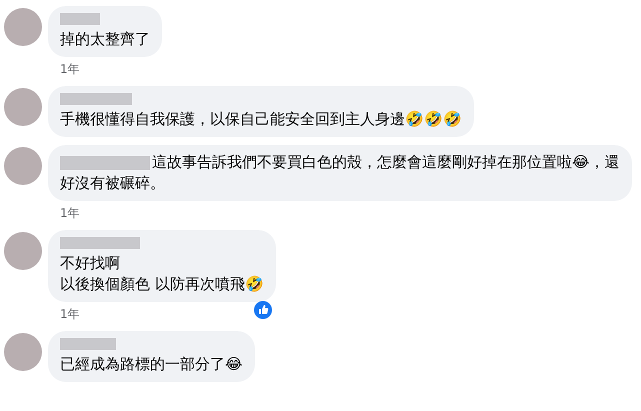  What do you see at coordinates (90, 263) in the screenshot?
I see `comment-text: 不好找啊` at bounding box center [90, 263].